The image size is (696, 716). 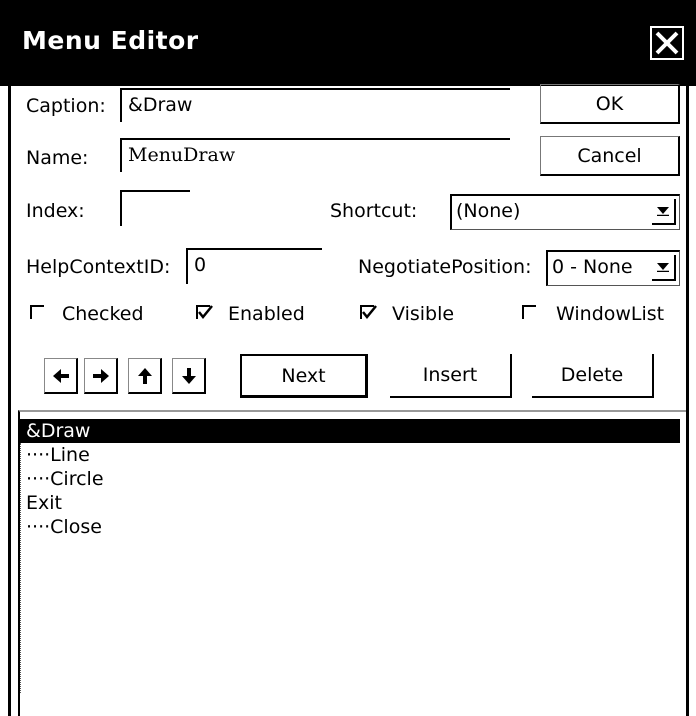 I want to click on cancel-button: Cancel, so click(x=610, y=156).